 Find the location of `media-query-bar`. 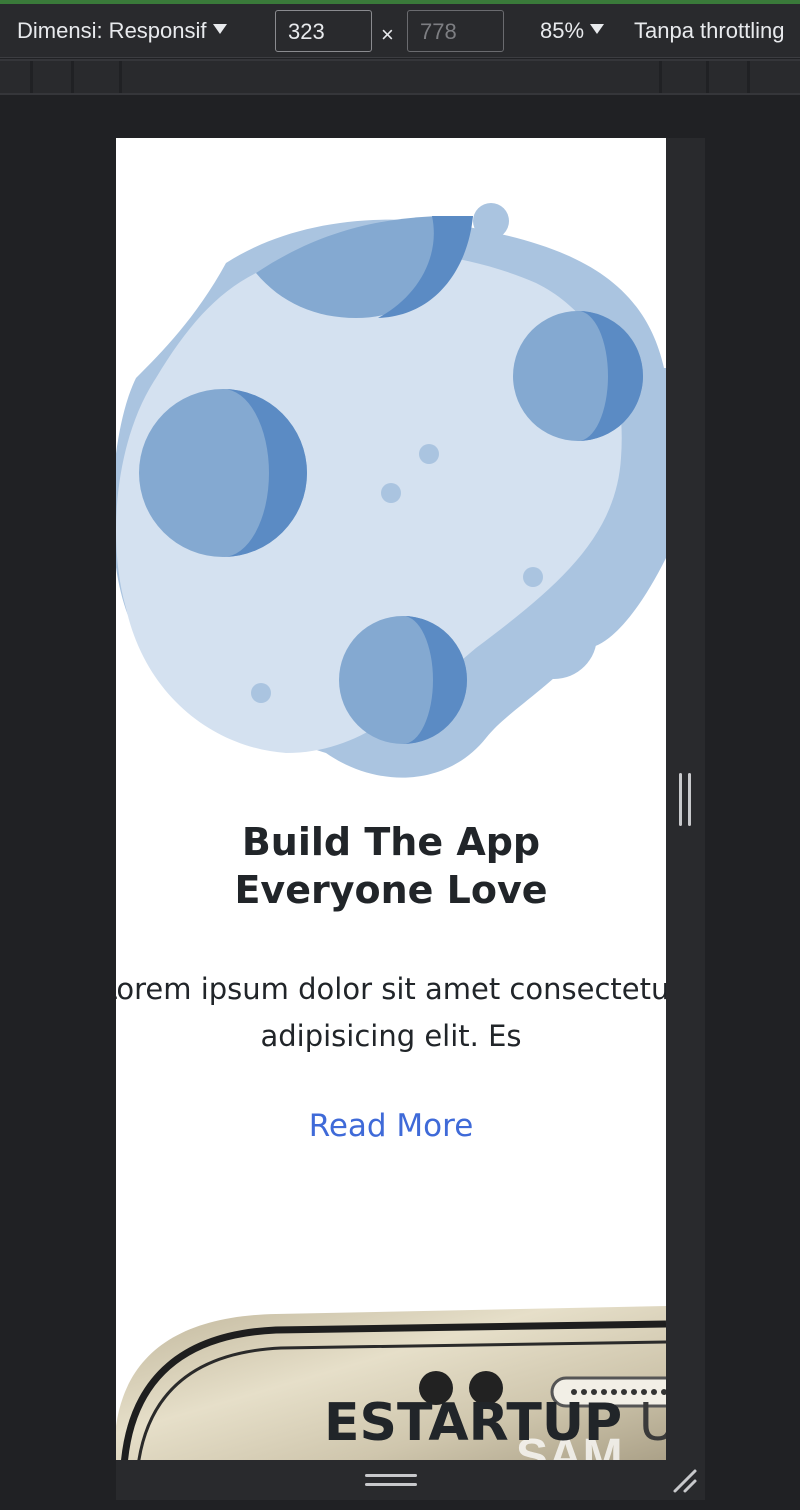

media-query-bar is located at coordinates (400, 77).